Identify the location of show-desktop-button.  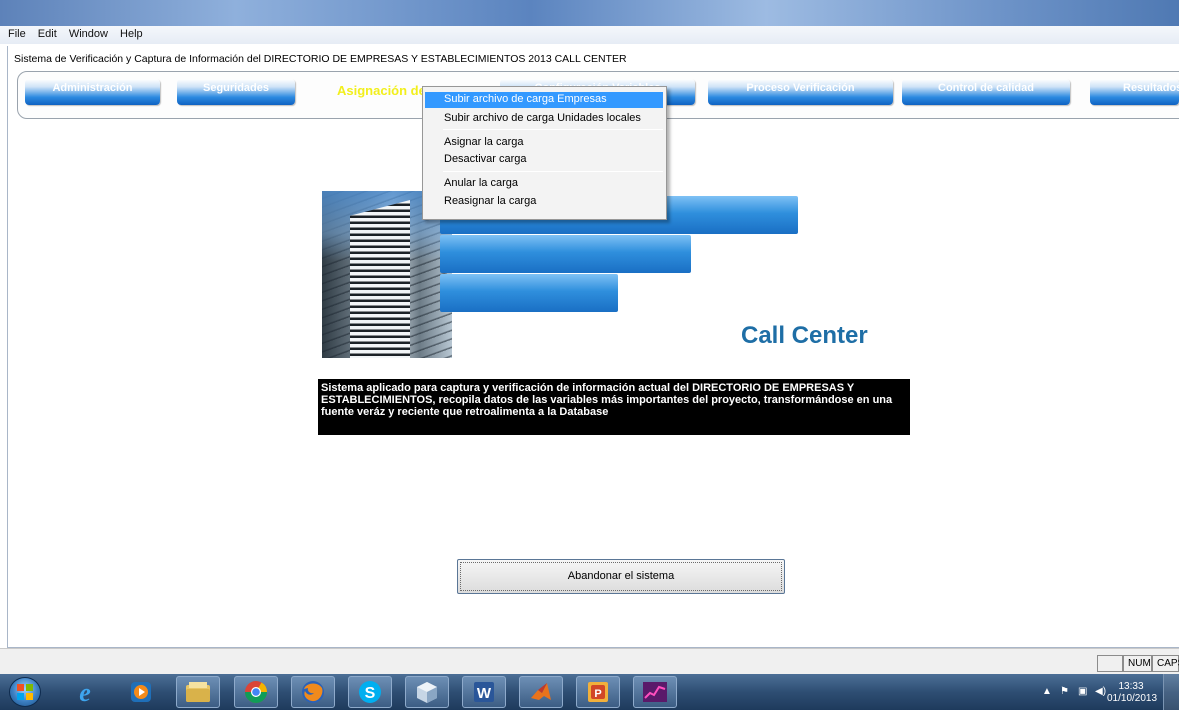
(1171, 692).